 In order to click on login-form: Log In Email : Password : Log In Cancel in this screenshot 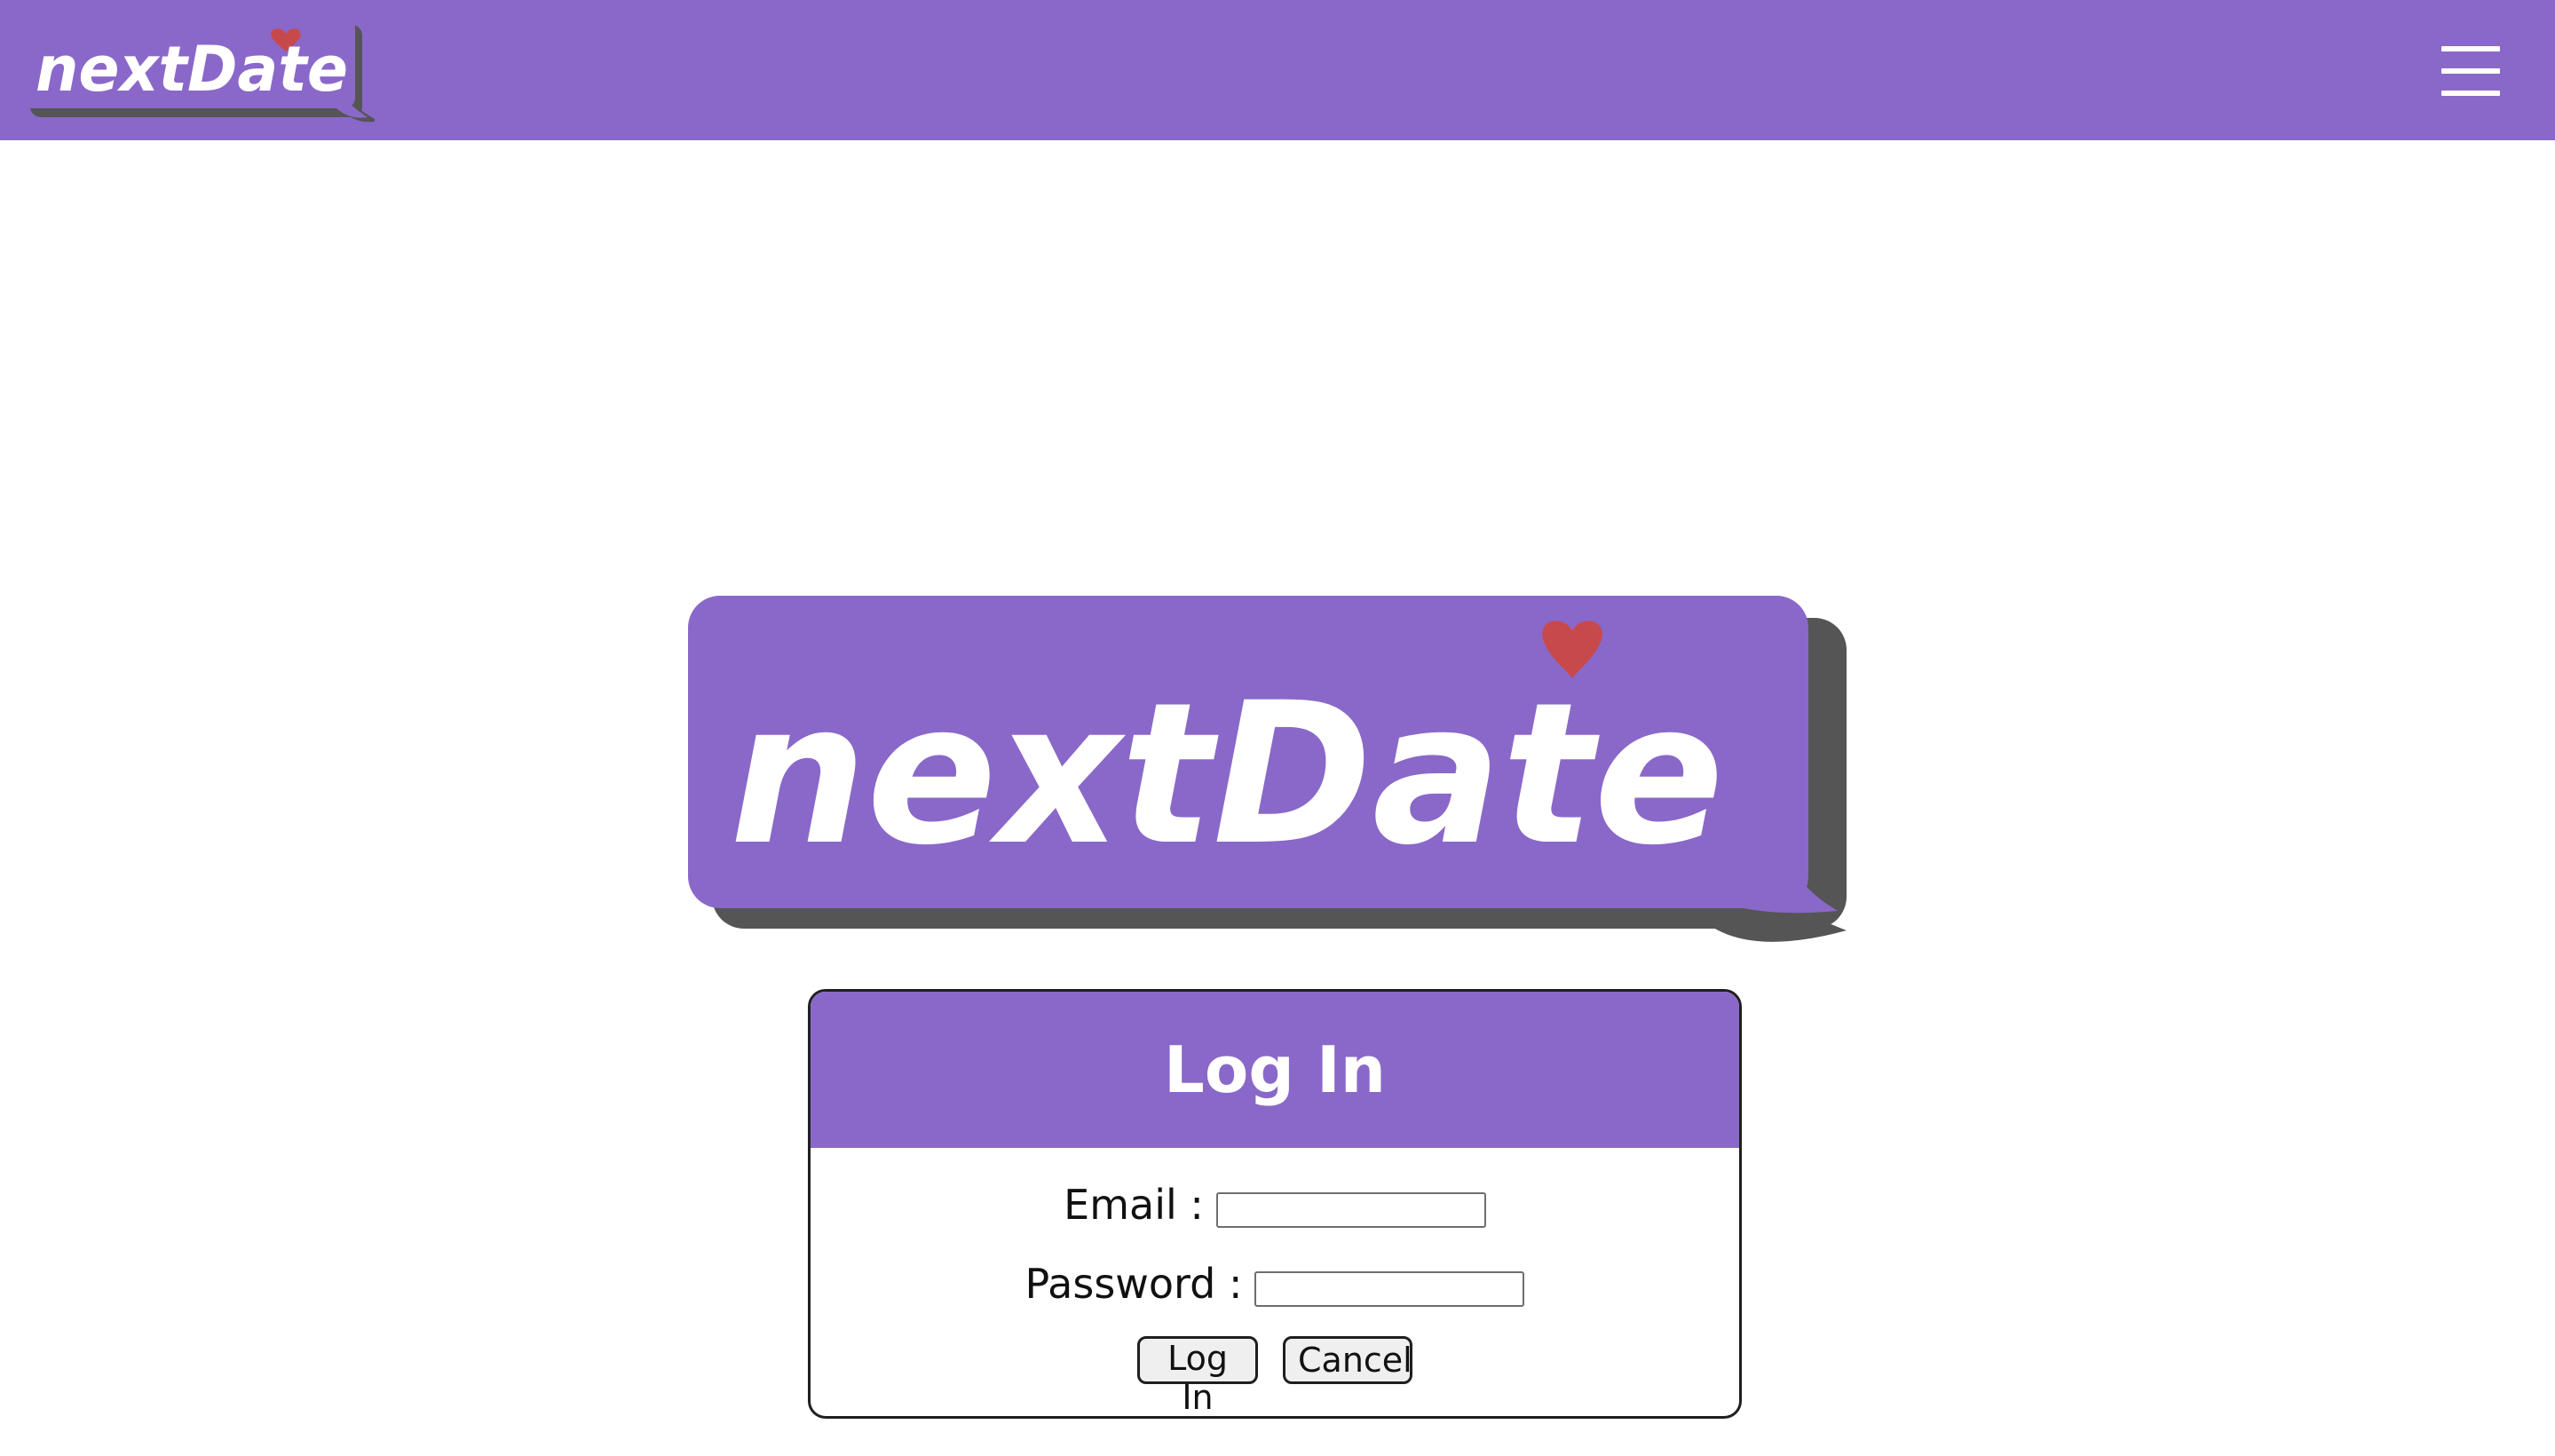, I will do `click(1275, 1204)`.